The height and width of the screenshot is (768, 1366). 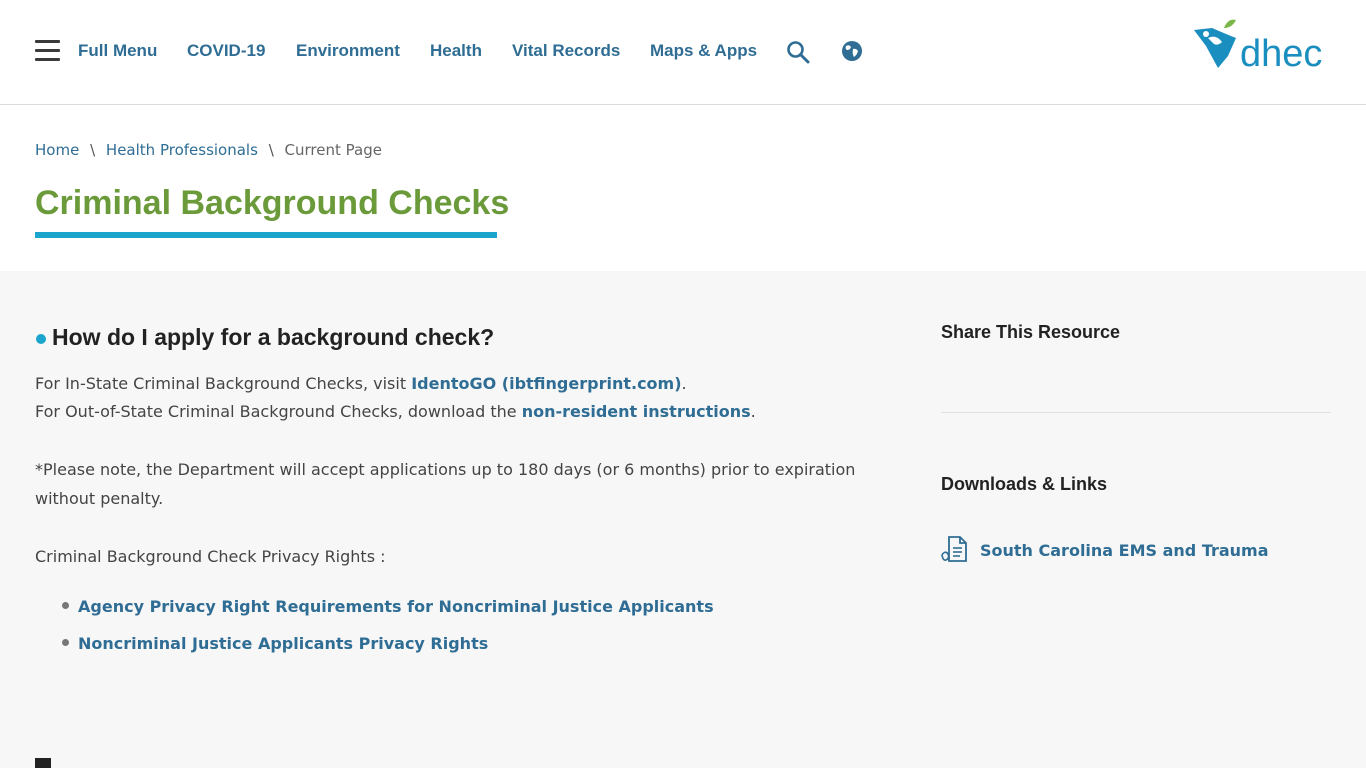 I want to click on nav-covid-19: COVID-19, so click(x=226, y=51).